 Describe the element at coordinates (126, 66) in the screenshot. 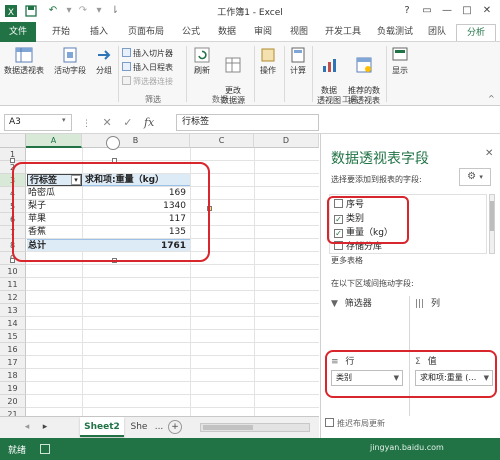

I see `timeline-icon` at that location.